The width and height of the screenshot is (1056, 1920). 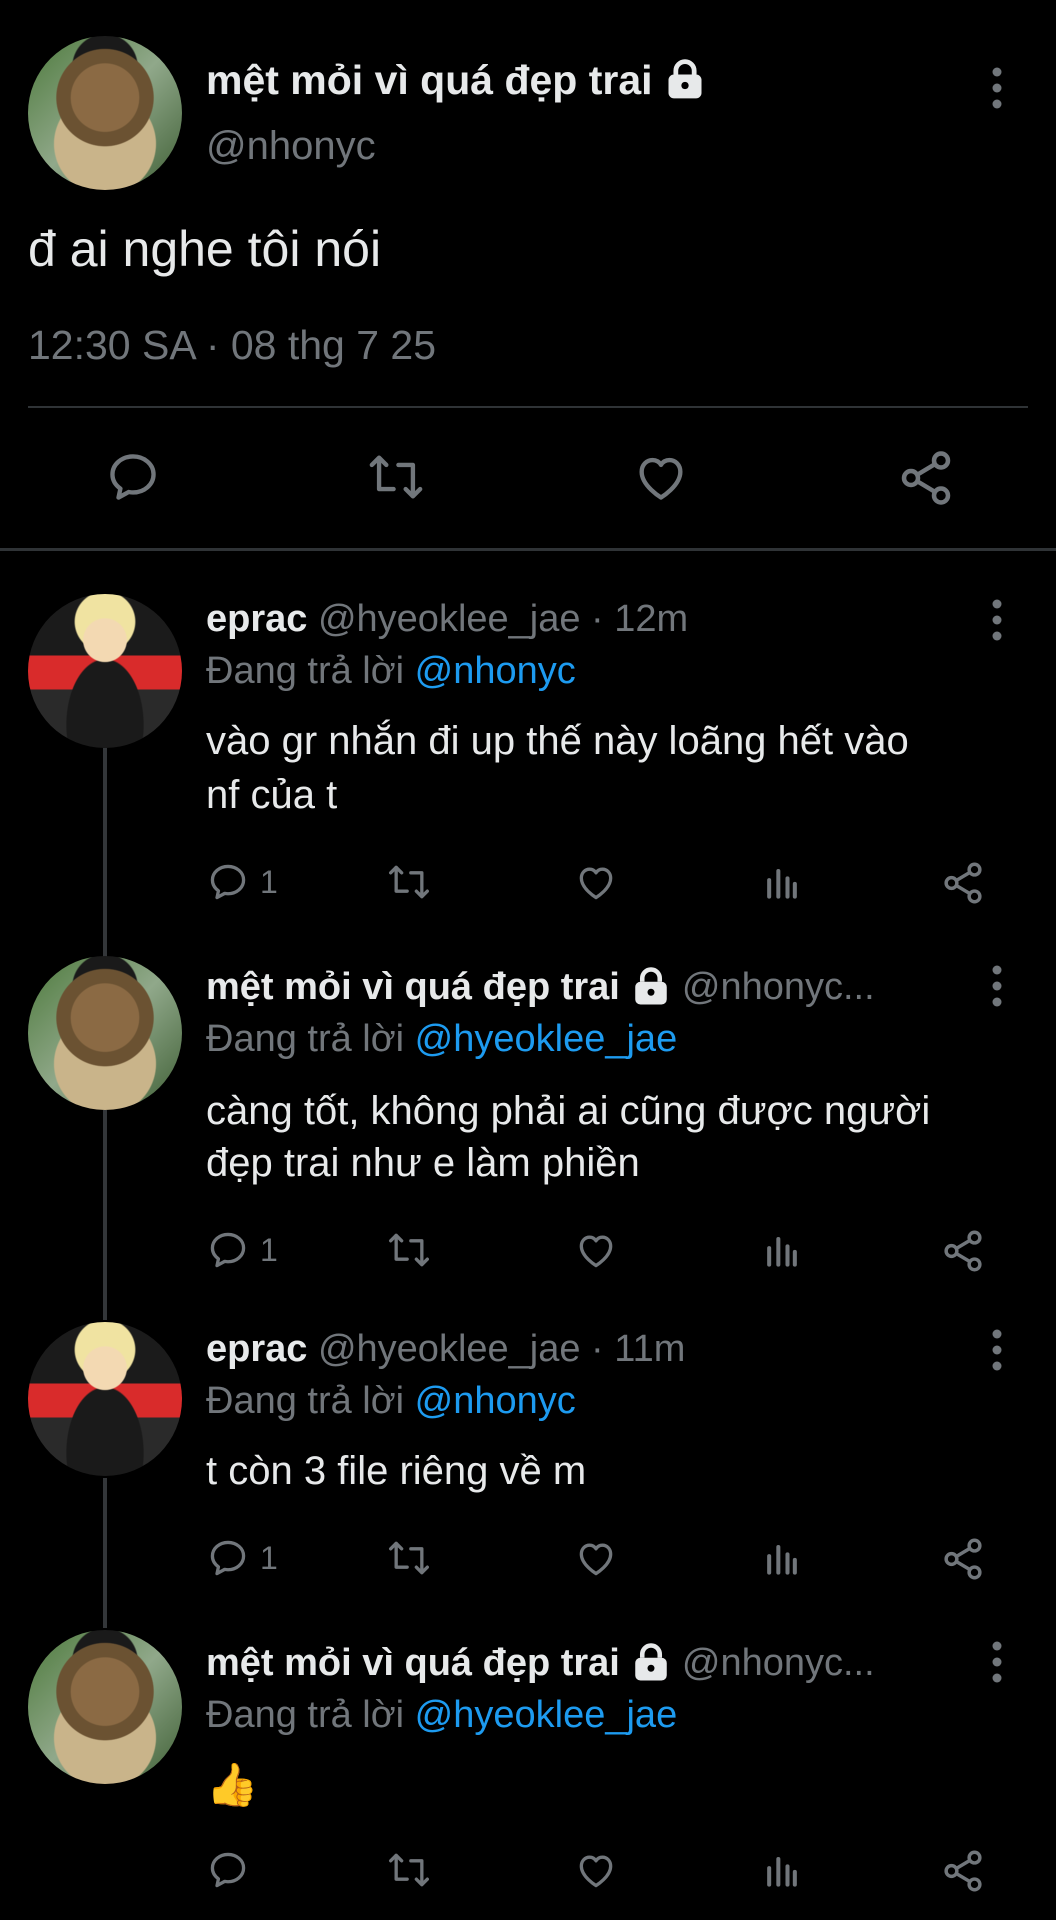 I want to click on author-name-row: mệt mỏi vì quá đẹp trai, so click(x=456, y=80).